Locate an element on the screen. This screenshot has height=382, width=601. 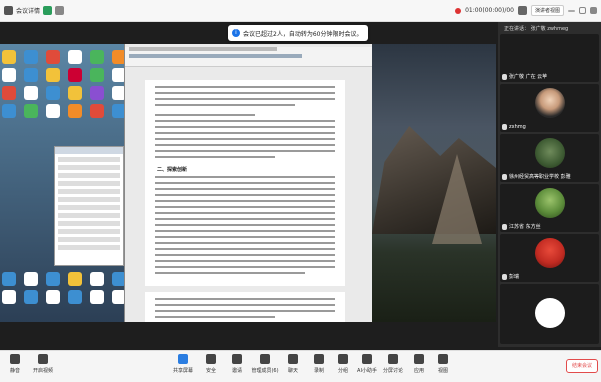
meeting-time: 01:00(00:00)/00 is located at coordinates (489, 10).